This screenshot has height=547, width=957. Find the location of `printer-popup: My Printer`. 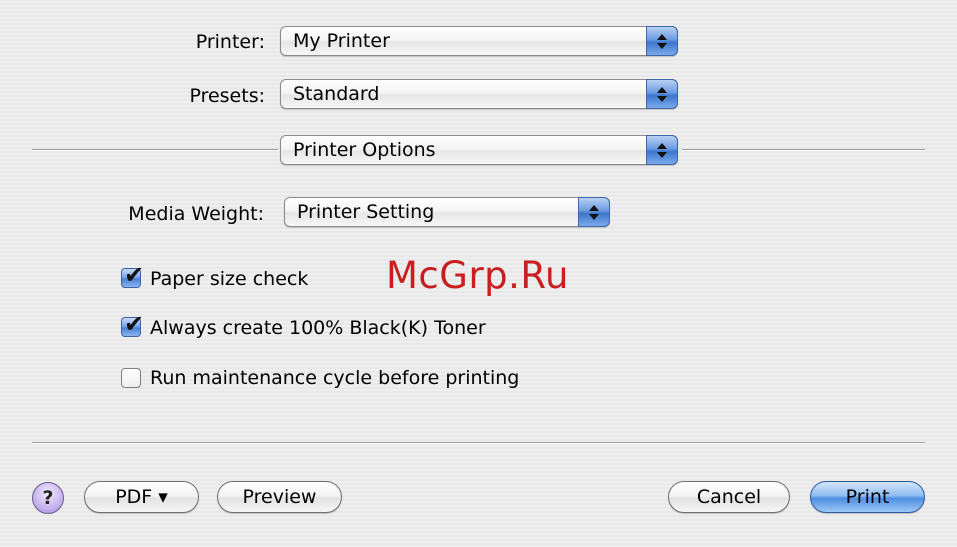

printer-popup: My Printer is located at coordinates (479, 41).